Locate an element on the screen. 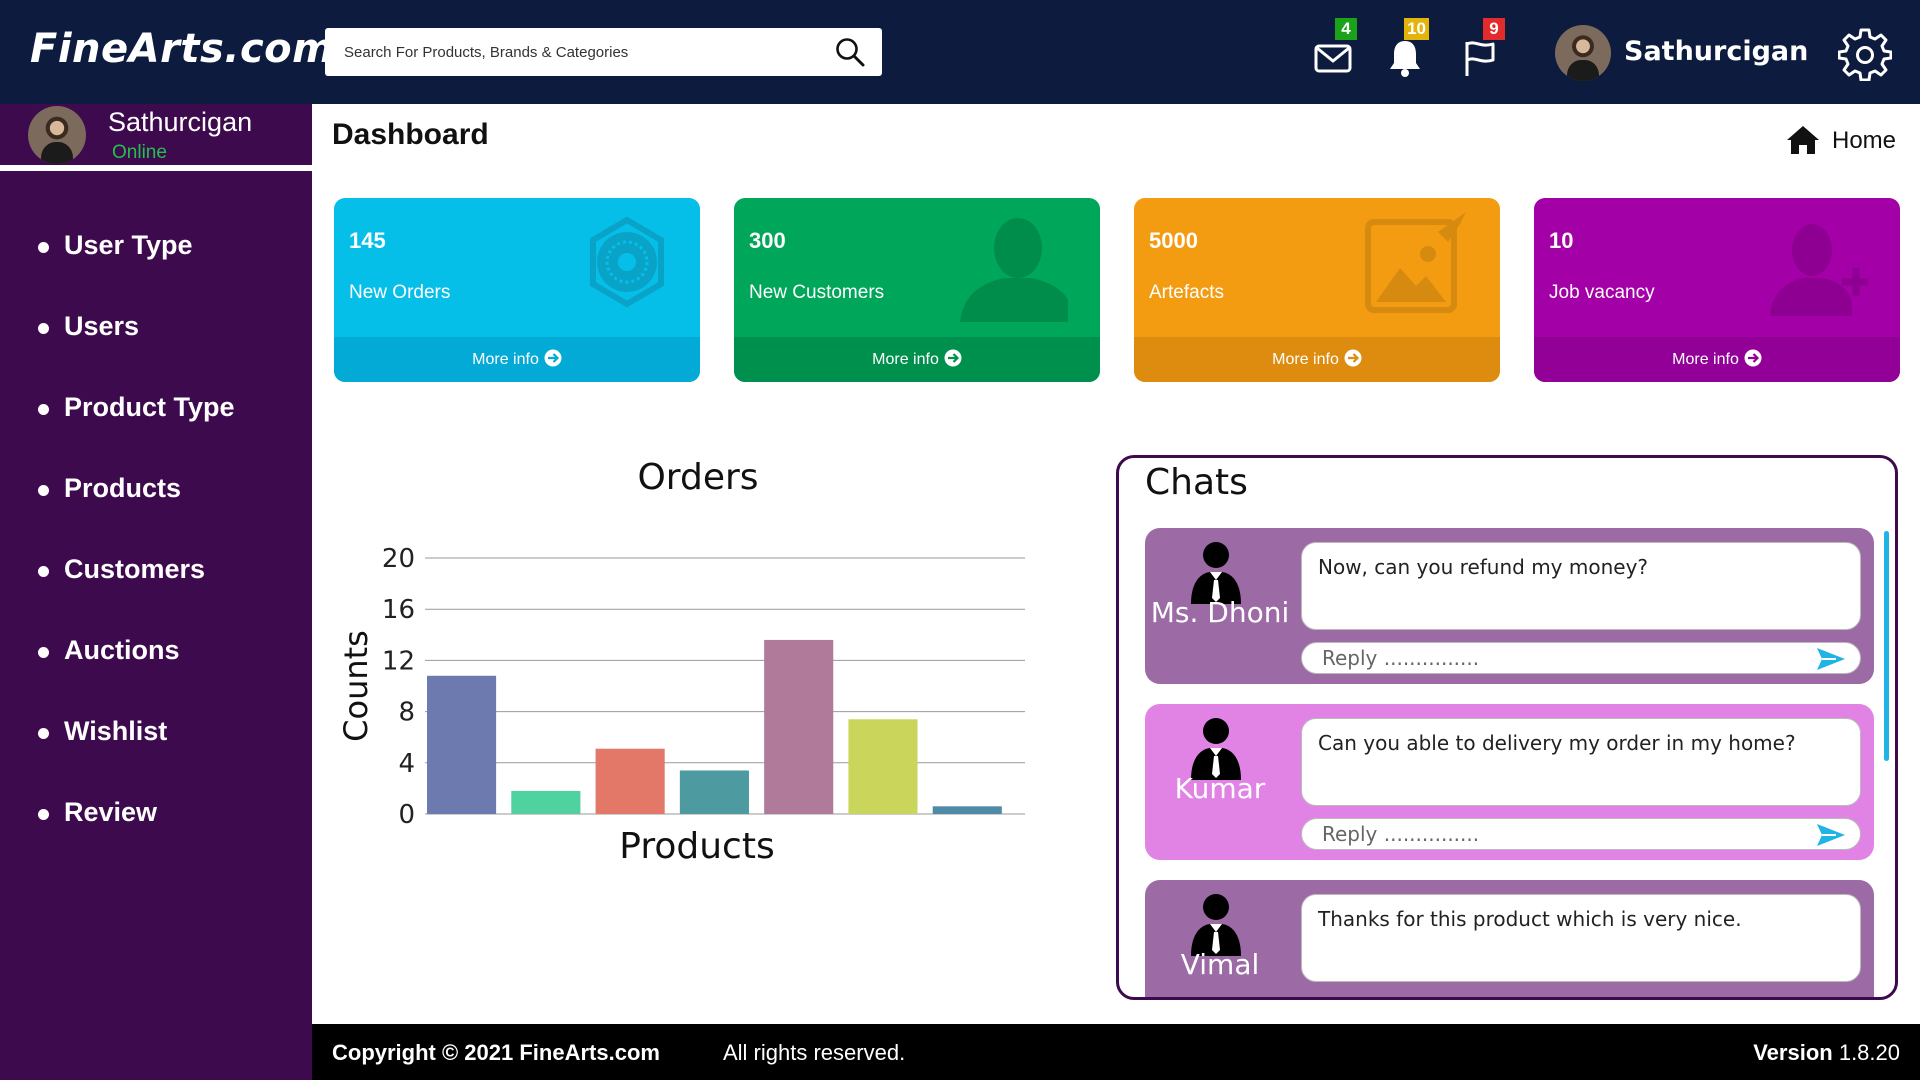  stat-label: Artefacts is located at coordinates (1186, 292).